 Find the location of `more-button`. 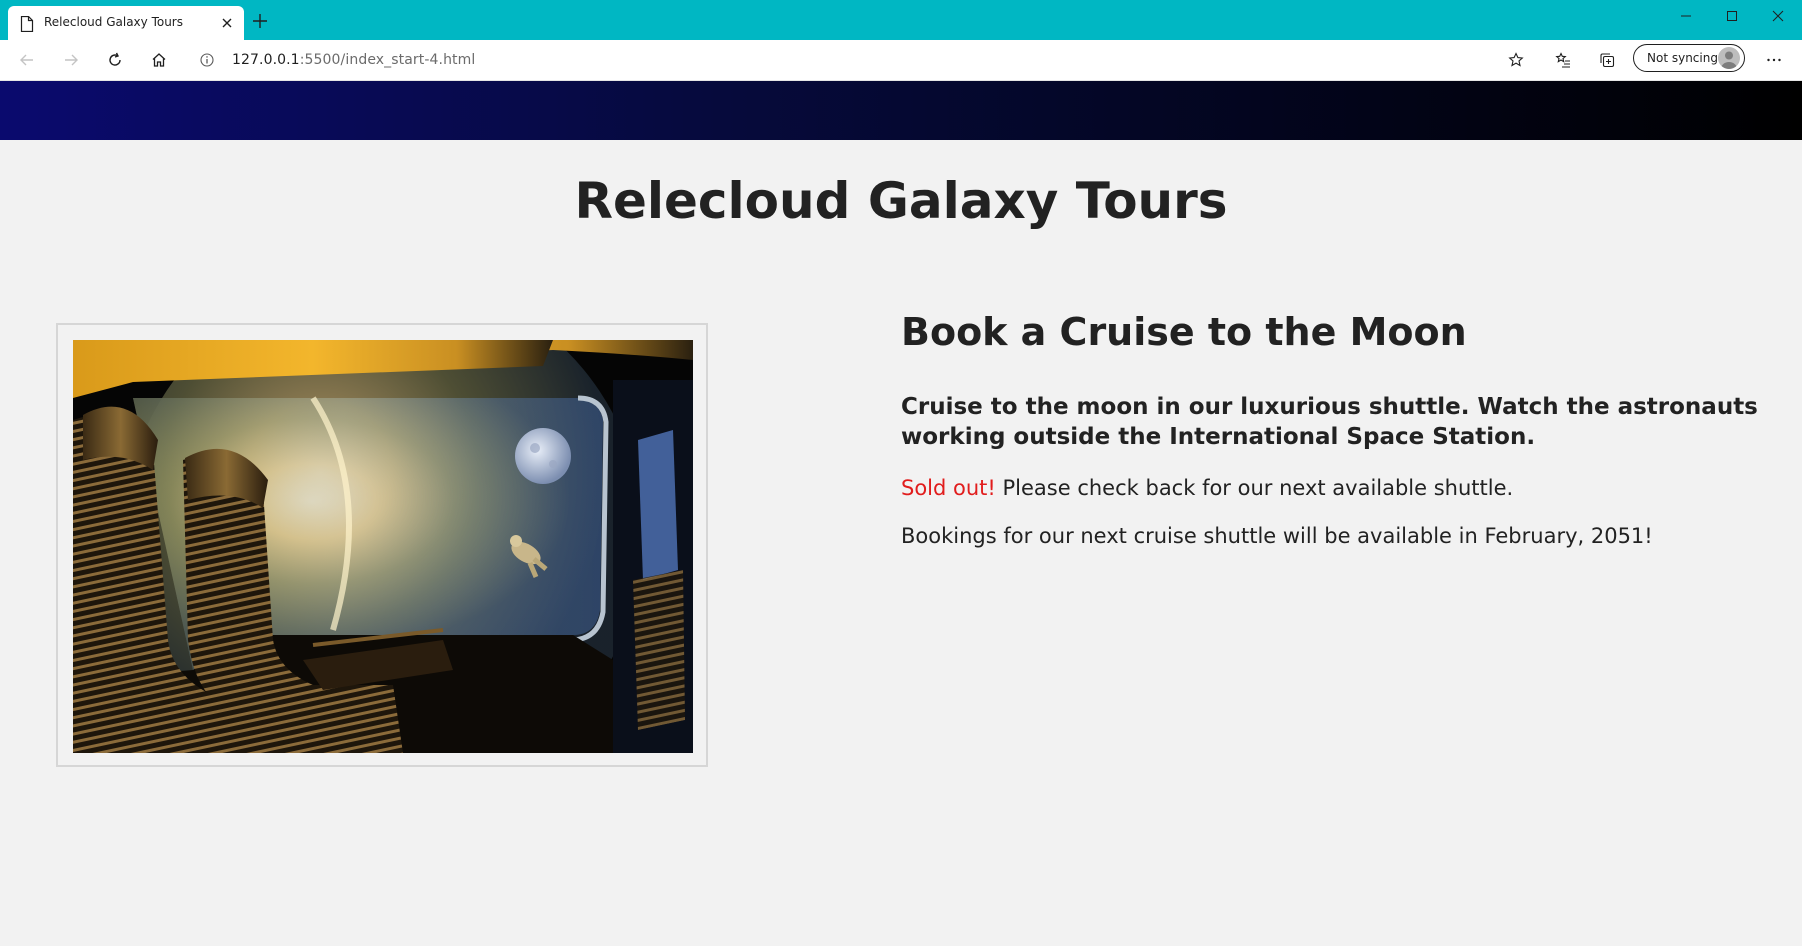

more-button is located at coordinates (1774, 60).